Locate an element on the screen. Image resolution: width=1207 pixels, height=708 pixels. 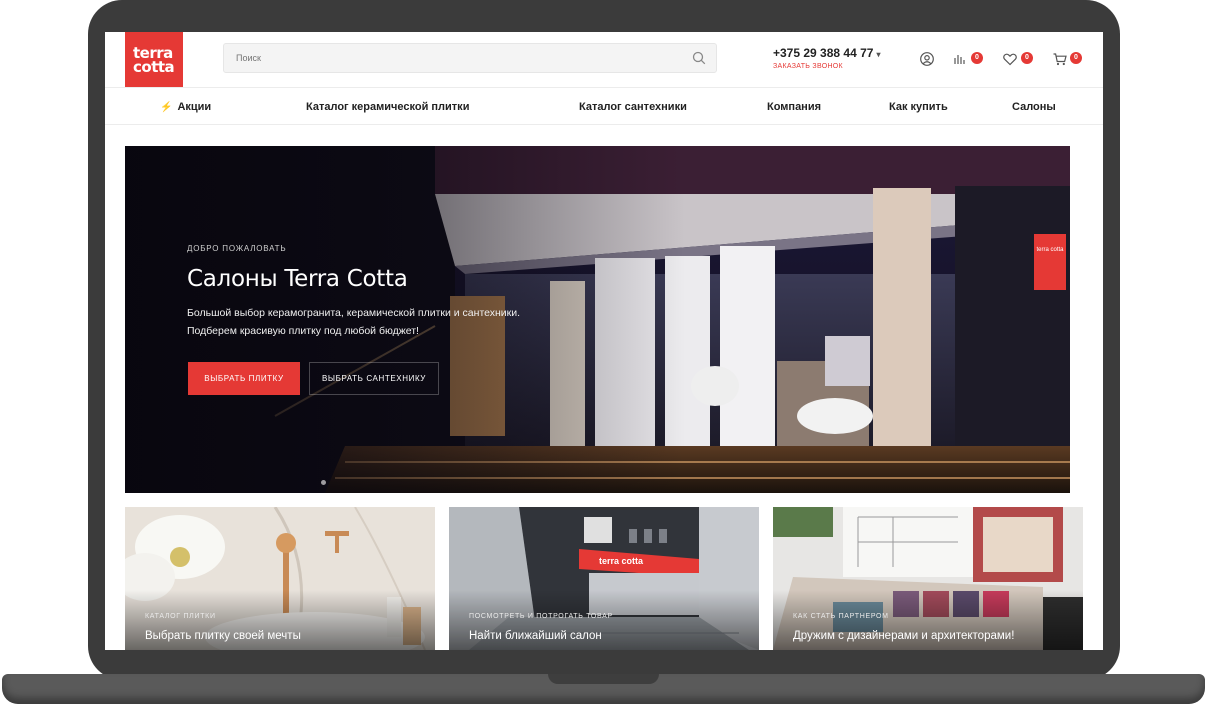
card-title: Найти ближайший салон is located at coordinates (535, 636).